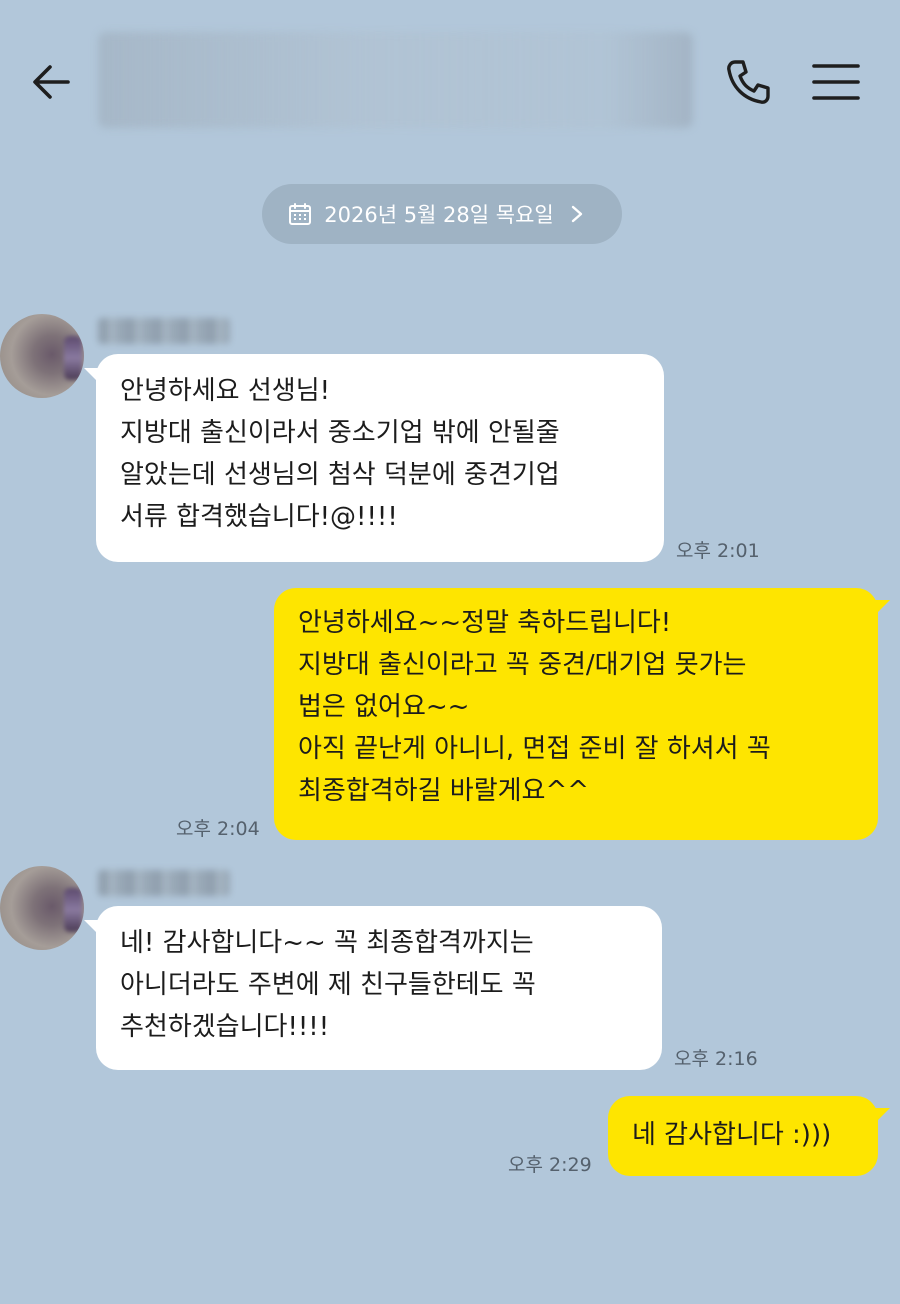 Image resolution: width=900 pixels, height=1304 pixels. I want to click on message-time: 오후 2:16, so click(716, 1059).